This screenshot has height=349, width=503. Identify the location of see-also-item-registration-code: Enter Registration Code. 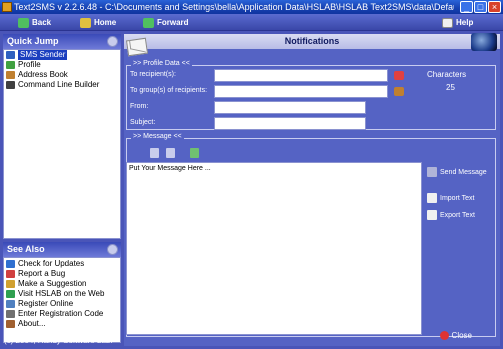
(62, 314).